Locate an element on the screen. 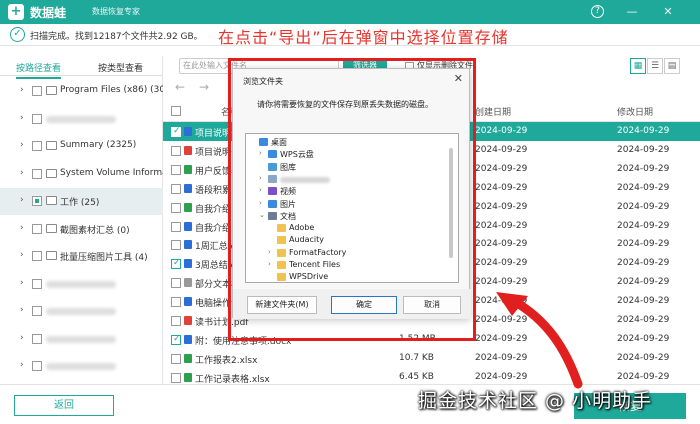 The height and width of the screenshot is (424, 700). tree-item-label: System Volume Informati is located at coordinates (111, 172).